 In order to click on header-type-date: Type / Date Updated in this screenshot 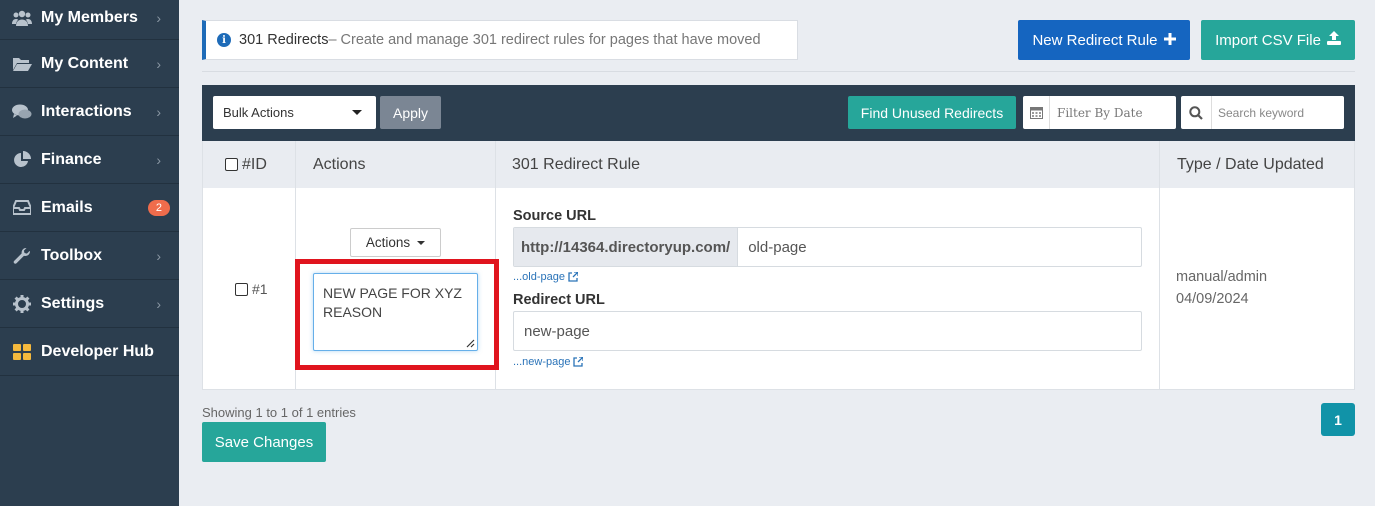, I will do `click(1250, 164)`.